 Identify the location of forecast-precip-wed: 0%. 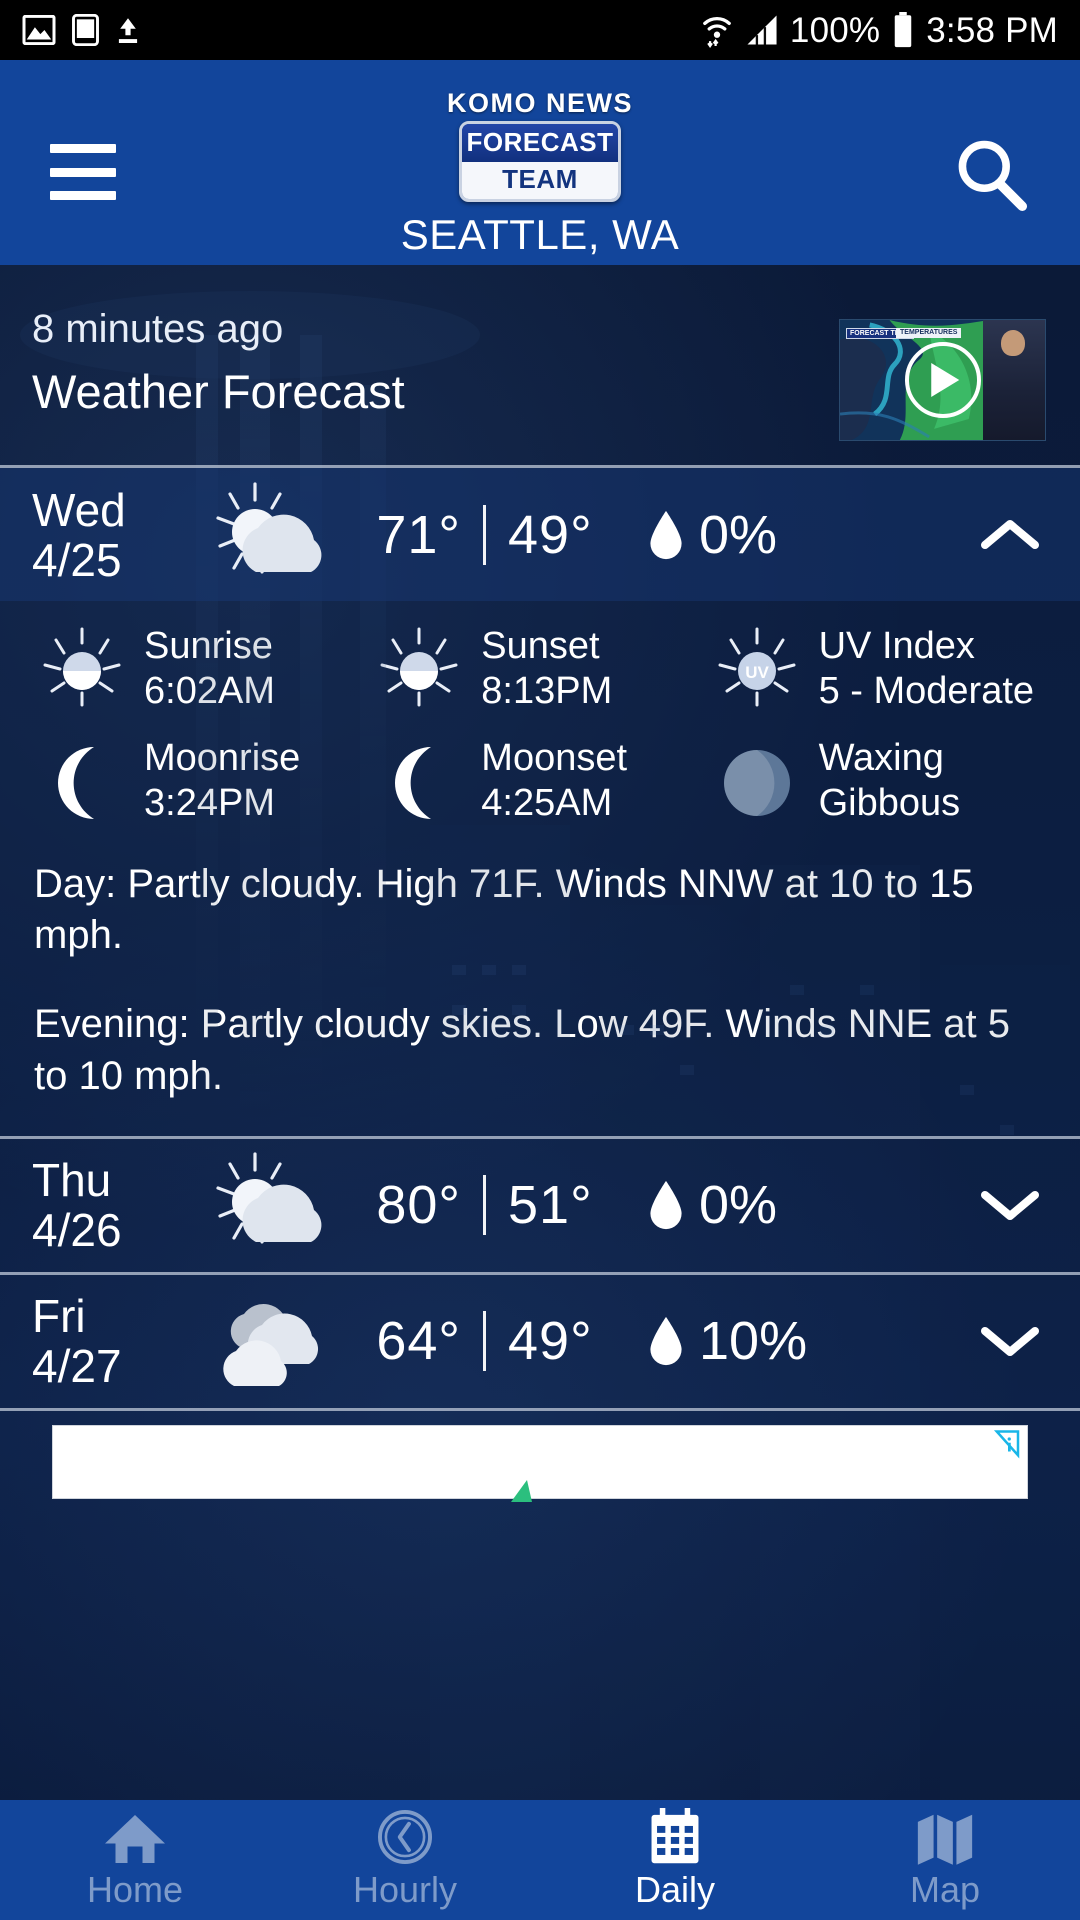
(798, 535).